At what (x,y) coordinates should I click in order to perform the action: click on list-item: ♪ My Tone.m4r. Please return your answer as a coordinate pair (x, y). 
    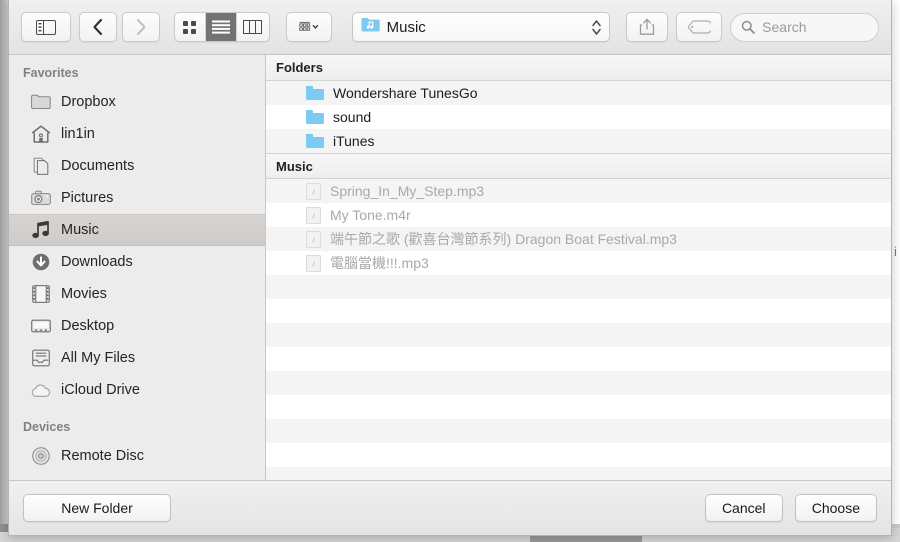
    Looking at the image, I should click on (578, 215).